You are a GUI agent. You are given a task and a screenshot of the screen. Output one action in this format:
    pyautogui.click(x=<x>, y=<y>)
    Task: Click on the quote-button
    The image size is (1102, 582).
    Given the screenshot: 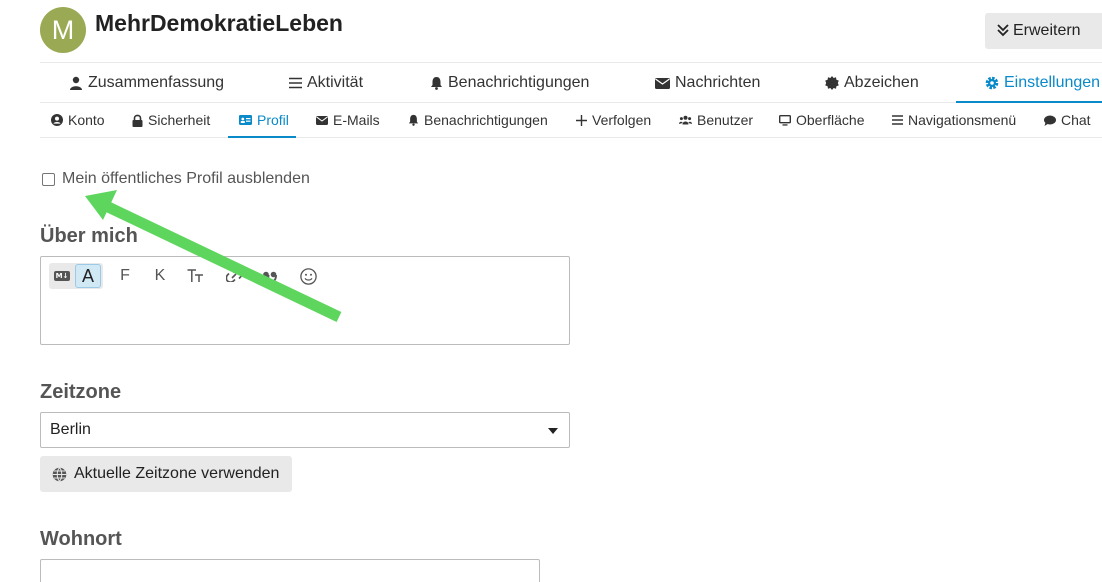 What is the action you would take?
    pyautogui.click(x=270, y=276)
    